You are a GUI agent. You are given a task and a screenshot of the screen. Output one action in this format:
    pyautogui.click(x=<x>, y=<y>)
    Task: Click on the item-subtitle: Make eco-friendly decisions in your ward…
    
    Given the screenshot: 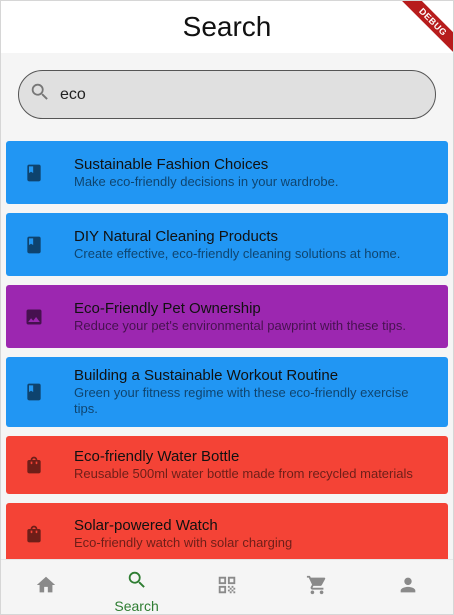 What is the action you would take?
    pyautogui.click(x=206, y=181)
    